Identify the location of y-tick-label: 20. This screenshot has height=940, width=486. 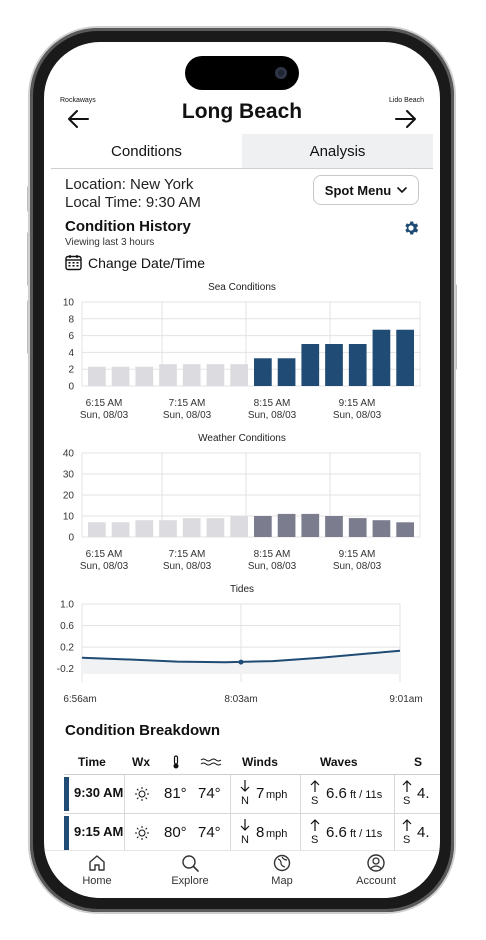
(69, 496).